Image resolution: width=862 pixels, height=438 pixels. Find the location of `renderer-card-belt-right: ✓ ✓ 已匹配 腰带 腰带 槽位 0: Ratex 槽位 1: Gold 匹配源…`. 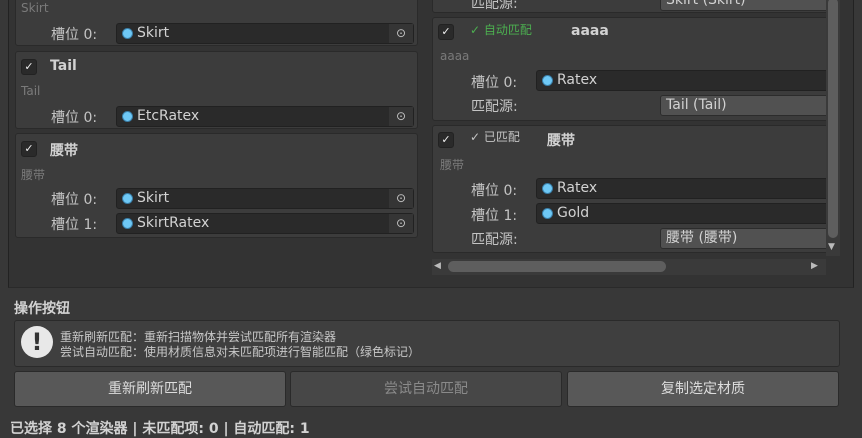

renderer-card-belt-right: ✓ ✓ 已匹配 腰带 腰带 槽位 0: Ratex 槽位 1: Gold 匹配源… is located at coordinates (629, 189).